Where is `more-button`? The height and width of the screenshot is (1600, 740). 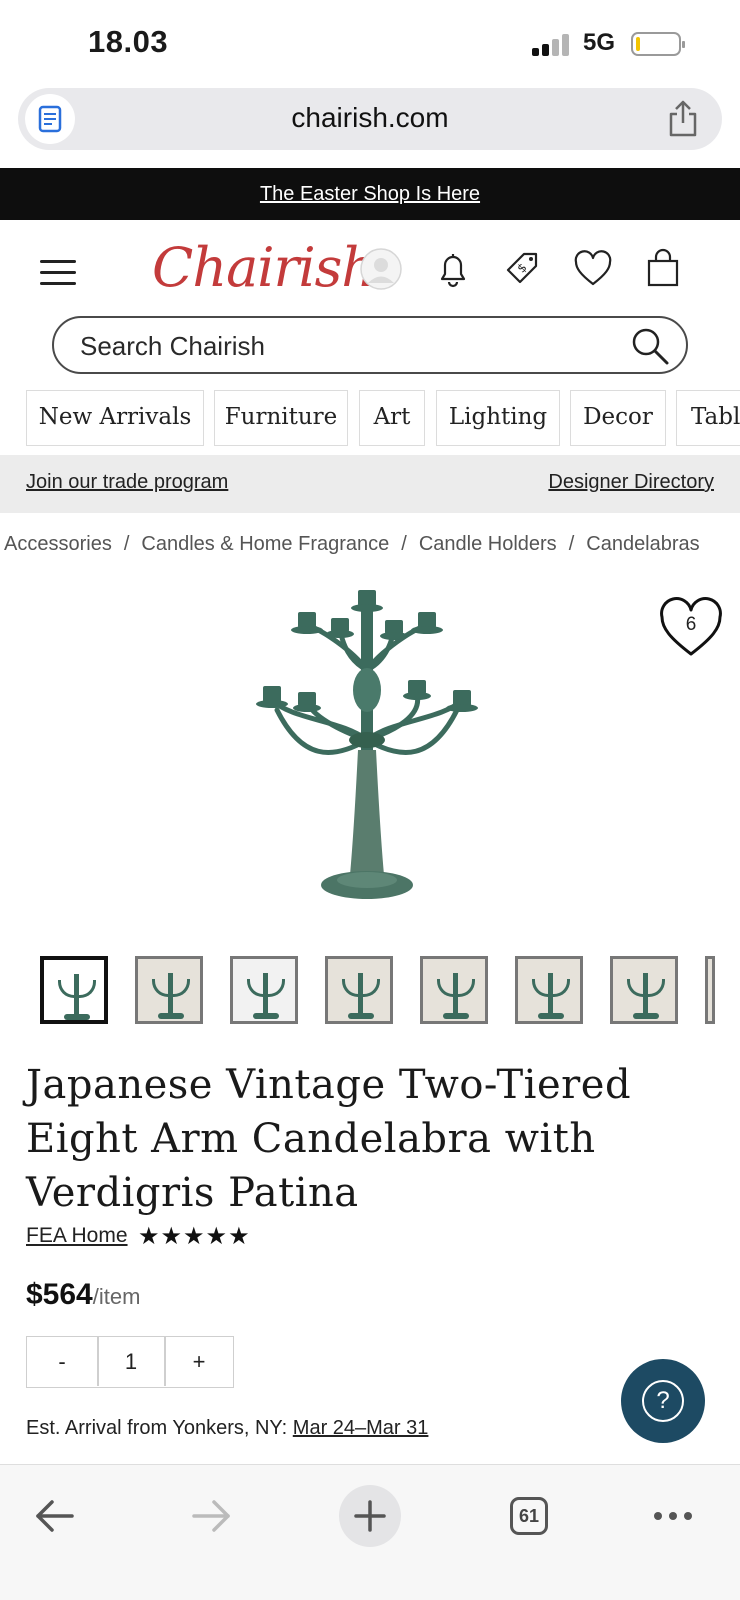
more-button is located at coordinates (673, 1516).